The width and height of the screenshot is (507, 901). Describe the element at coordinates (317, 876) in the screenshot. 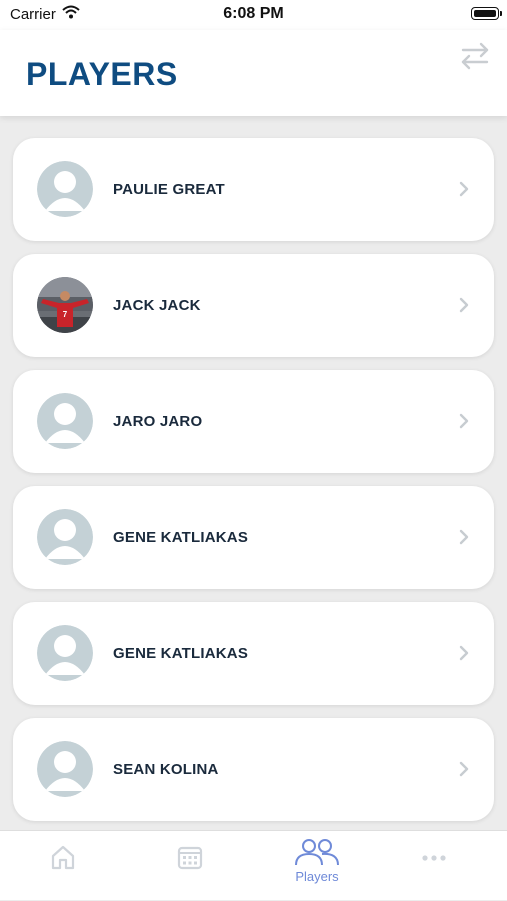

I see `tab-players-label: Players` at that location.